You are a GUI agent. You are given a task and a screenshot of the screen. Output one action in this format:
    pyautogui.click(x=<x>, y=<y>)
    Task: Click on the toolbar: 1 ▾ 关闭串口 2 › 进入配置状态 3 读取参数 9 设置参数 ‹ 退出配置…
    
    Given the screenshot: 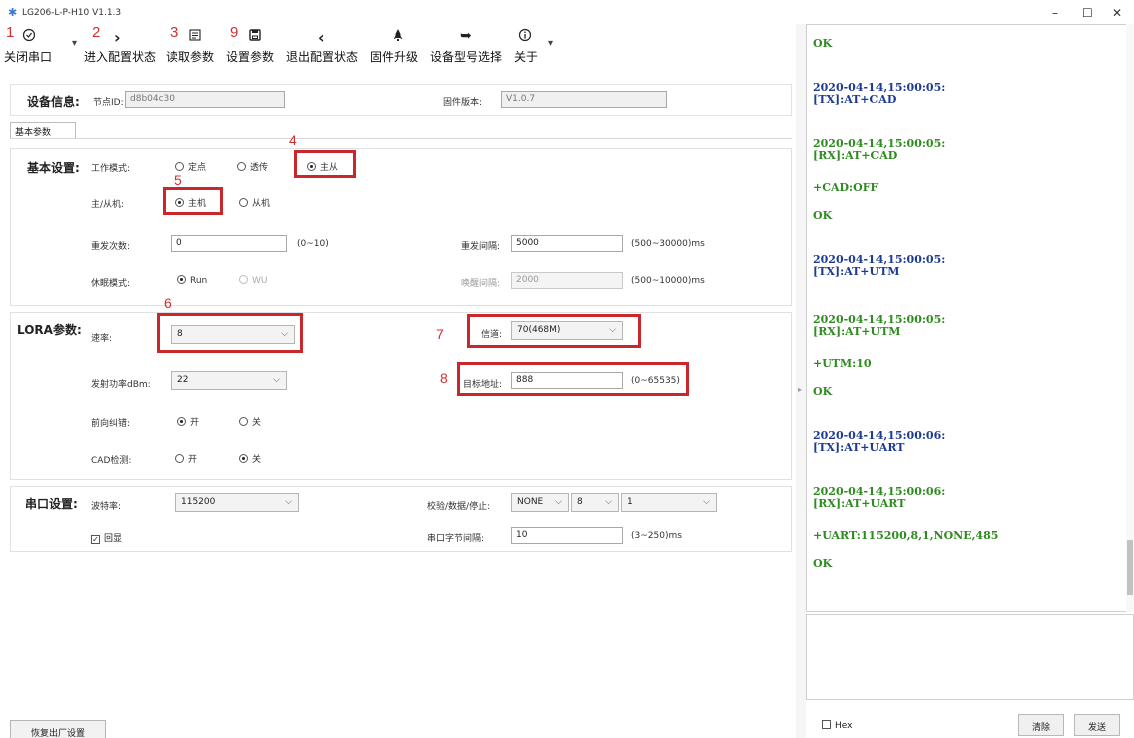 What is the action you would take?
    pyautogui.click(x=403, y=46)
    